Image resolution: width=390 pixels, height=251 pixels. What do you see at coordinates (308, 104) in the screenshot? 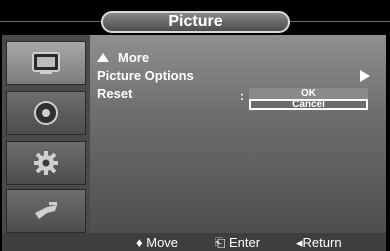
I see `reset-option-cancel: Cancel` at bounding box center [308, 104].